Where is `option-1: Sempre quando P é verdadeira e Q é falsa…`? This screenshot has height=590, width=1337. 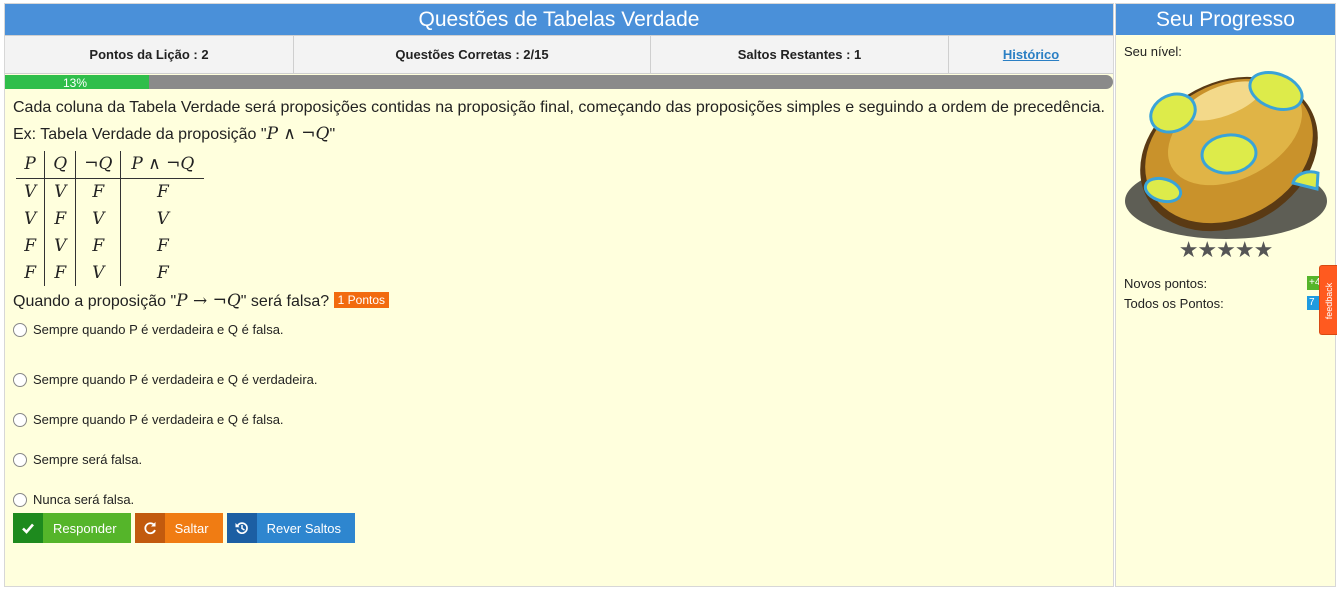
option-1: Sempre quando P é verdadeira e Q é falsa… is located at coordinates (559, 329).